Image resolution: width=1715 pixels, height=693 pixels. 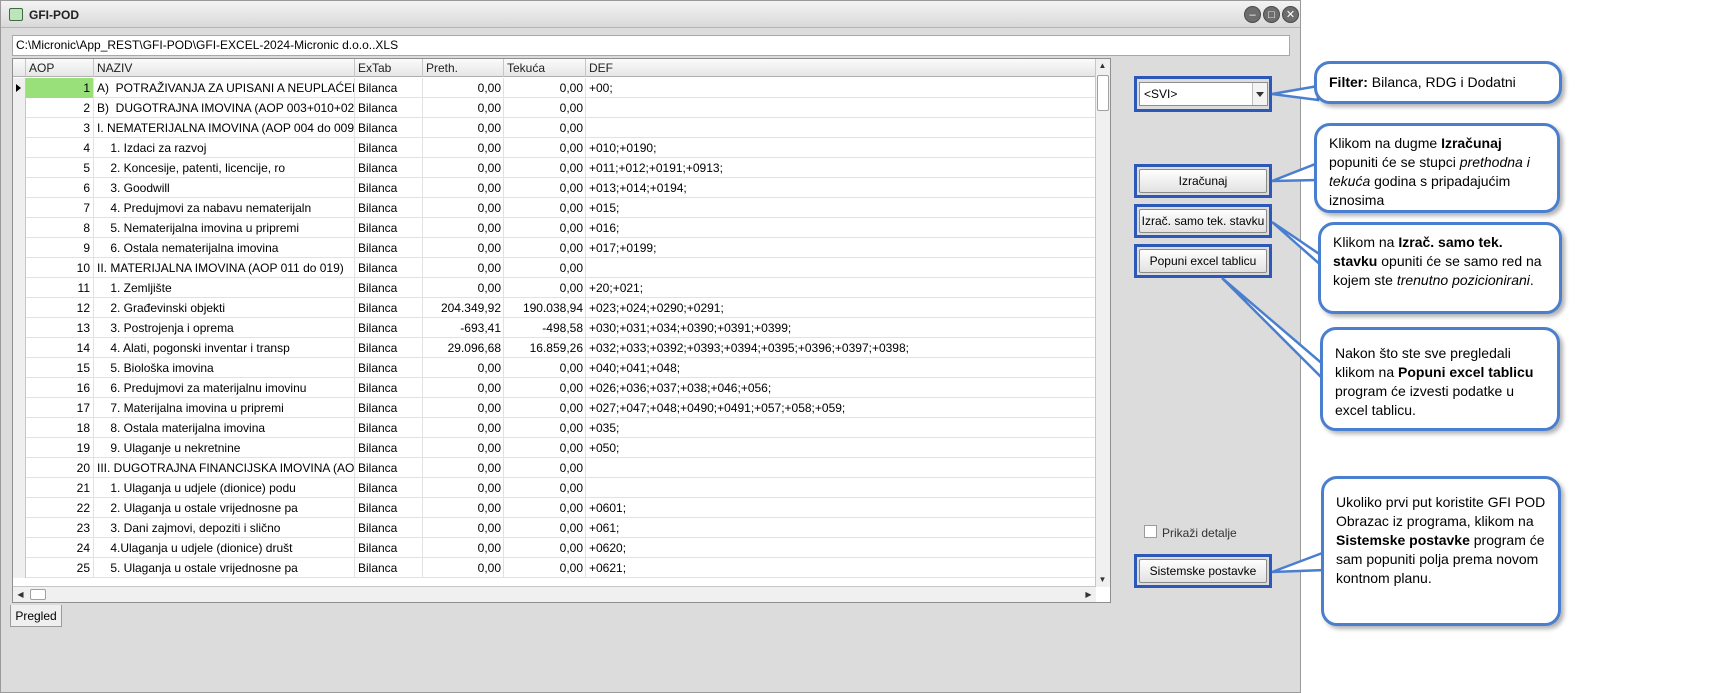 I want to click on cell-tekuca: 190.038,94, so click(x=545, y=308).